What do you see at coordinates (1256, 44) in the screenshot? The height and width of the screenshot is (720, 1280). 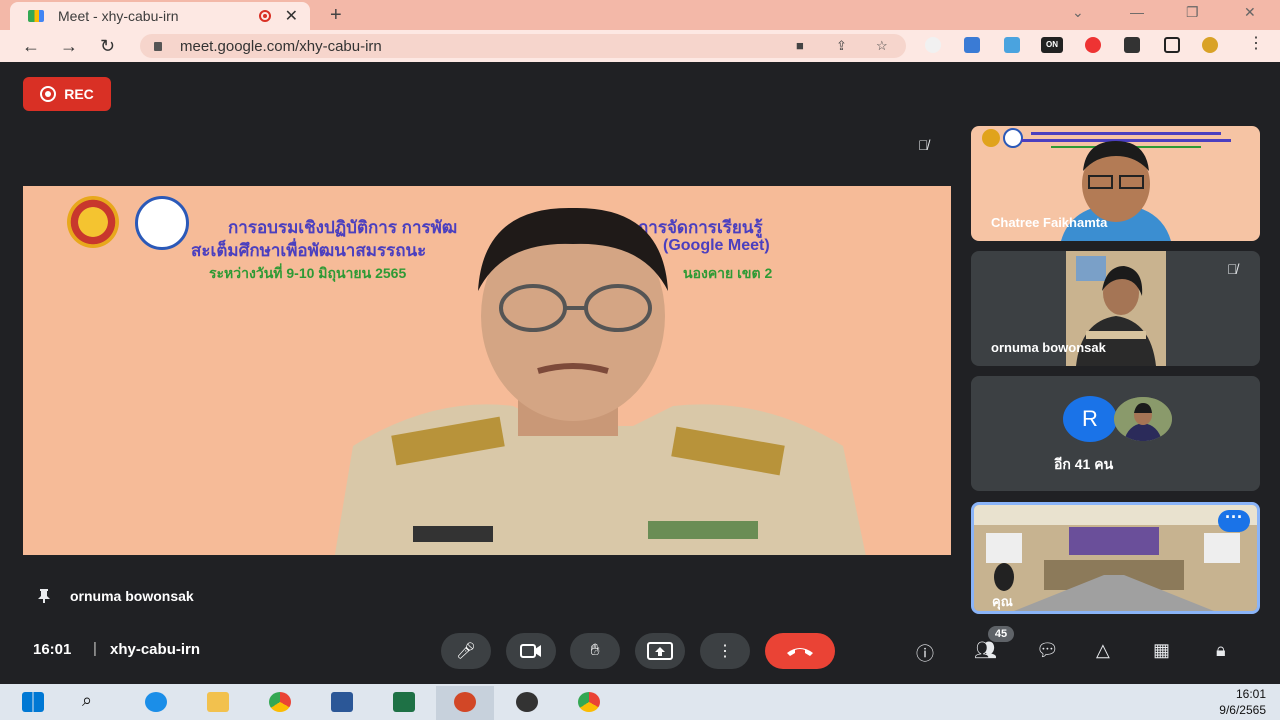 I see `browser-menu-icon: ⋮` at bounding box center [1256, 44].